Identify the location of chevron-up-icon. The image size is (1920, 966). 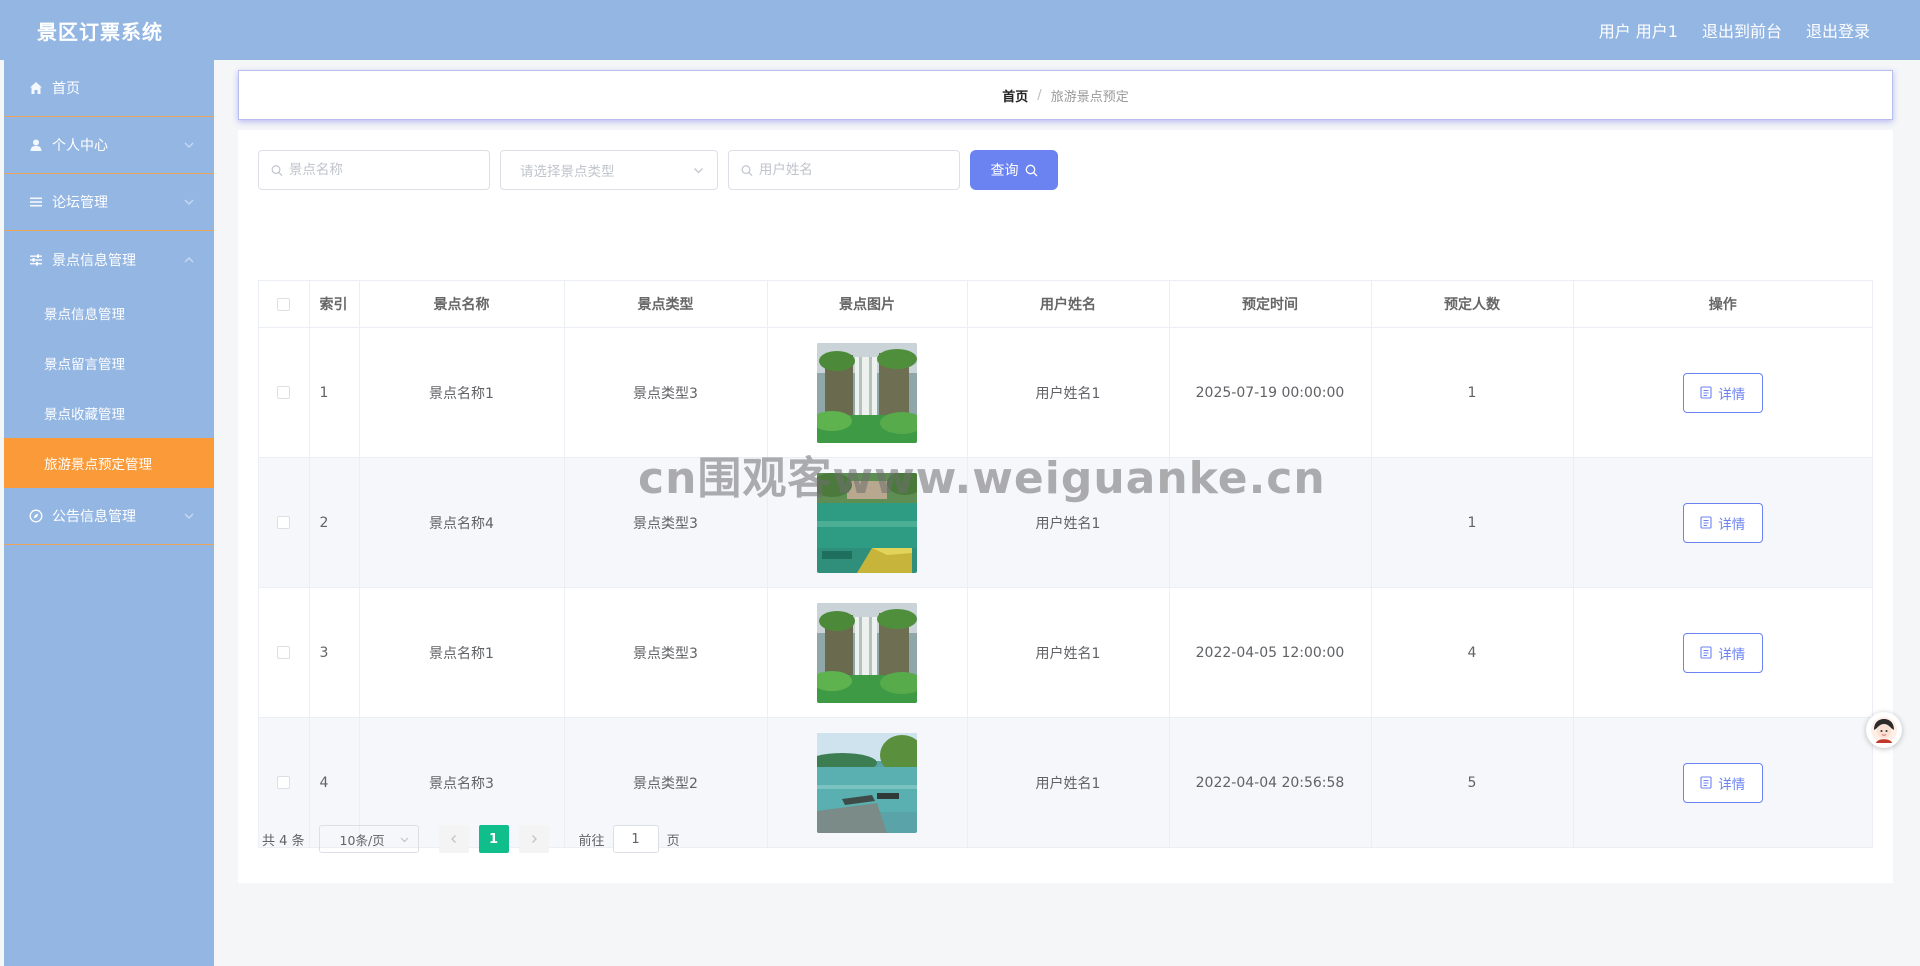
(189, 259).